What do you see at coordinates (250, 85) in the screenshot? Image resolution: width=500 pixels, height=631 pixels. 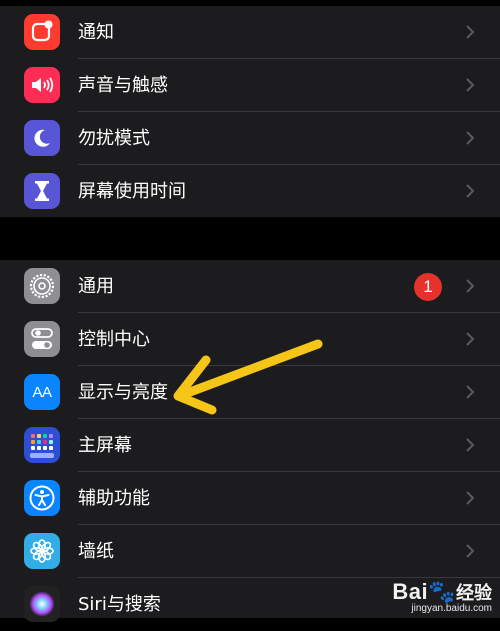 I see `settings-row-sounds-haptics: 声音与触感` at bounding box center [250, 85].